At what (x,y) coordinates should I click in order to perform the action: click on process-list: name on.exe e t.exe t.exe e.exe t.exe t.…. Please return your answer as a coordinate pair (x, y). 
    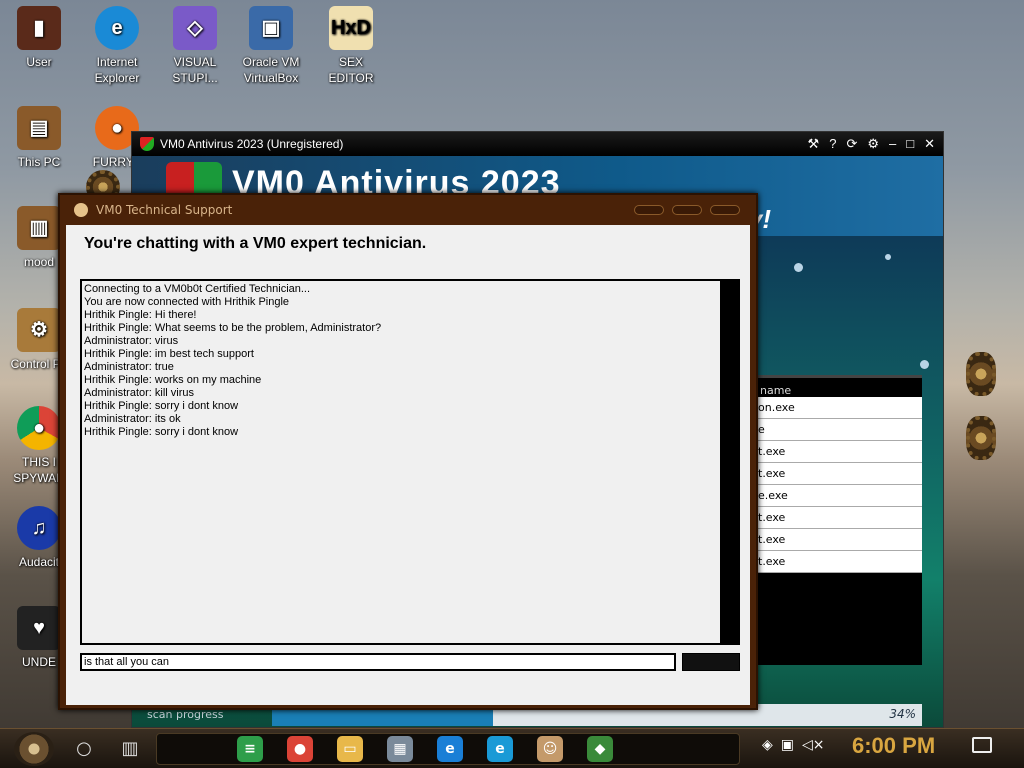
    Looking at the image, I should click on (827, 520).